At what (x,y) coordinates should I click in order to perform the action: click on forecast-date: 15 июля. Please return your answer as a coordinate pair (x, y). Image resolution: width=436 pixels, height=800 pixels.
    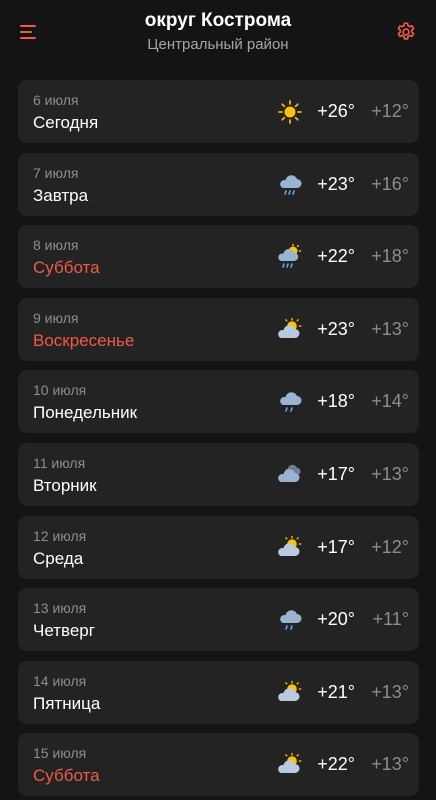
    Looking at the image, I should click on (60, 753).